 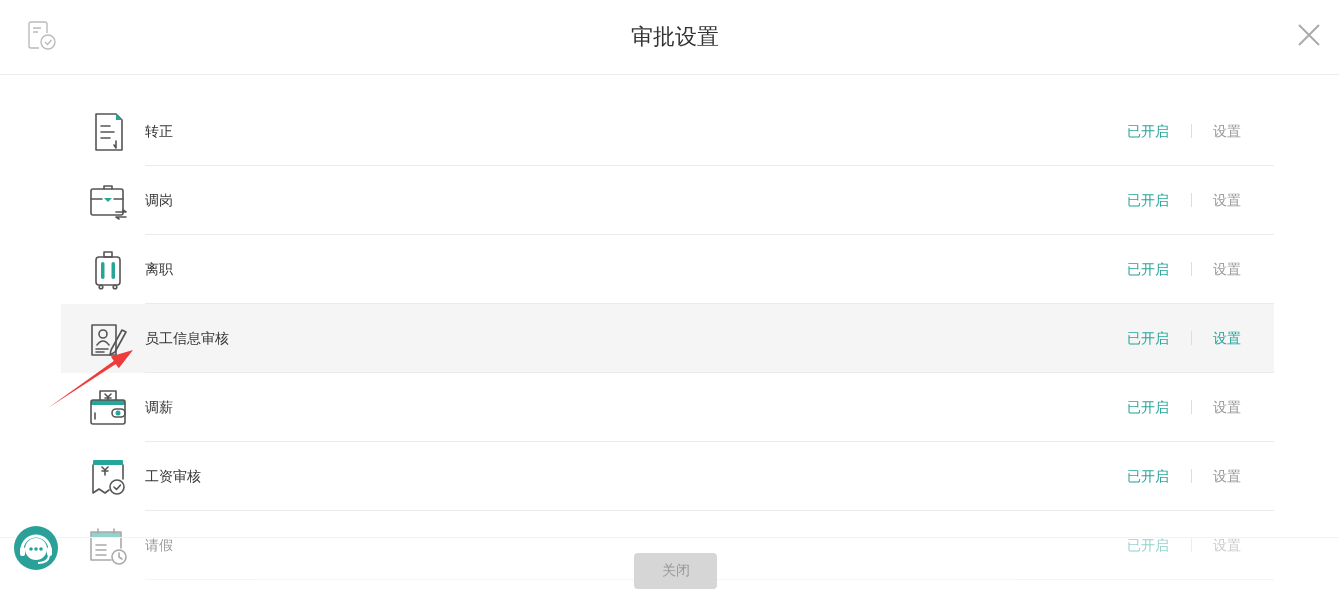 What do you see at coordinates (159, 407) in the screenshot?
I see `row-label: 调薪` at bounding box center [159, 407].